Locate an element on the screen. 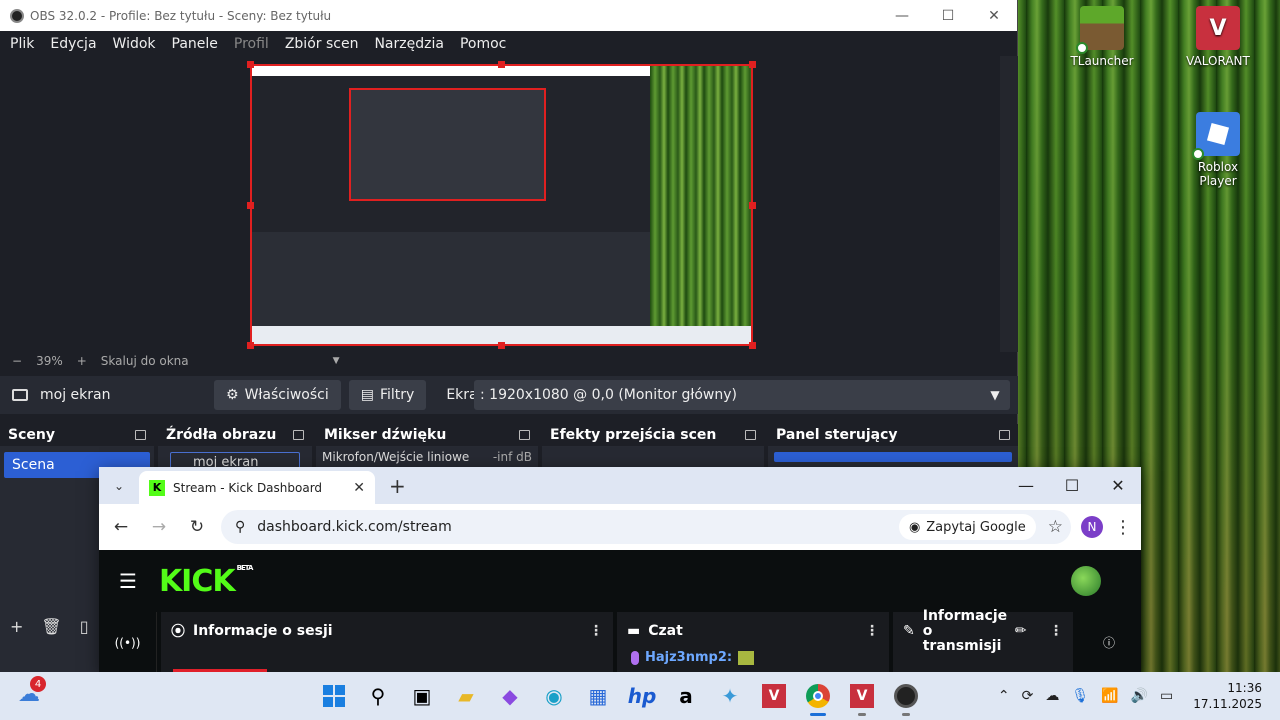  menu-pomoc: Pomoc is located at coordinates (483, 44).